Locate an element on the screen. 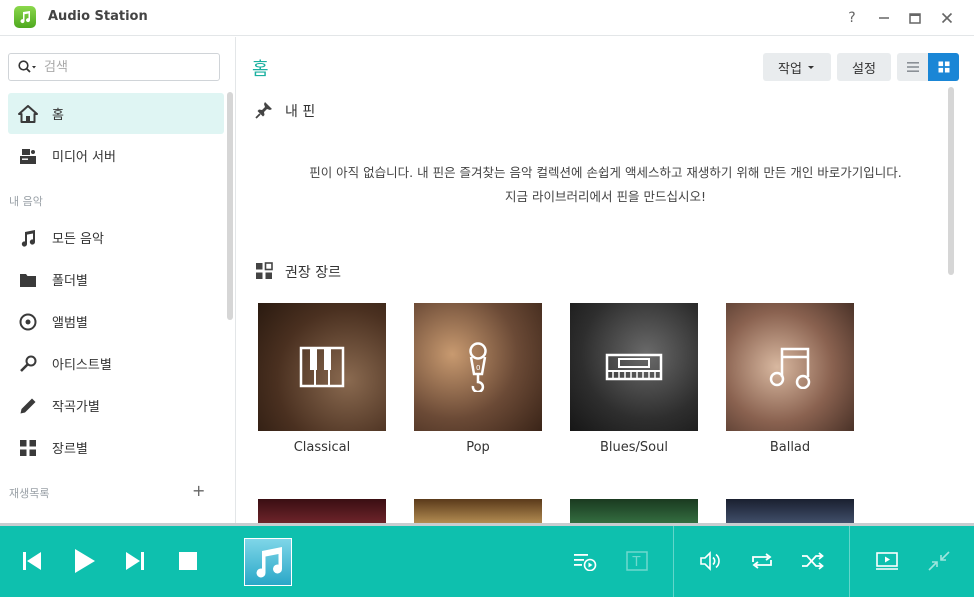  sidebar-item-label: 홈 is located at coordinates (58, 115).